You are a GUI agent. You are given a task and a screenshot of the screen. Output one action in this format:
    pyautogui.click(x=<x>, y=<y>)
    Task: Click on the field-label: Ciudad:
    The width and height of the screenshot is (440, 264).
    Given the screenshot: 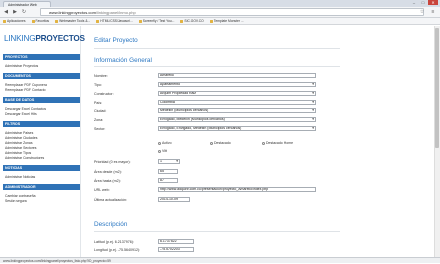 What is the action you would take?
    pyautogui.click(x=100, y=111)
    